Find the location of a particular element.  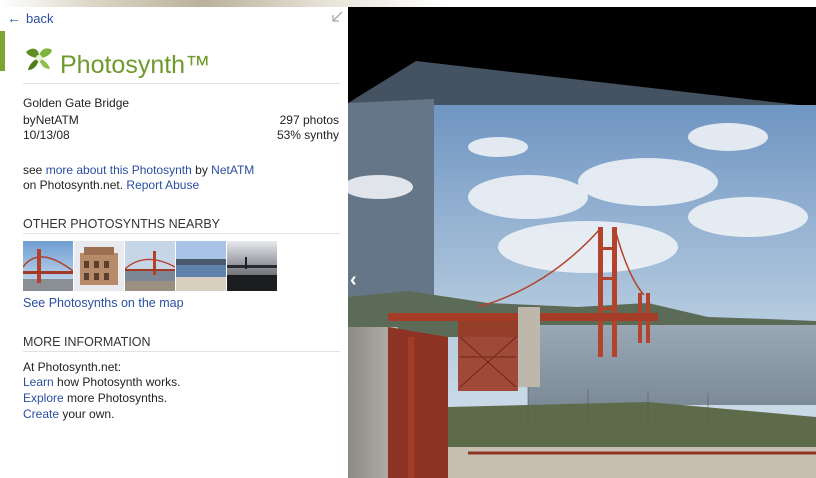

app-title: Photosynth™ is located at coordinates (135, 65).